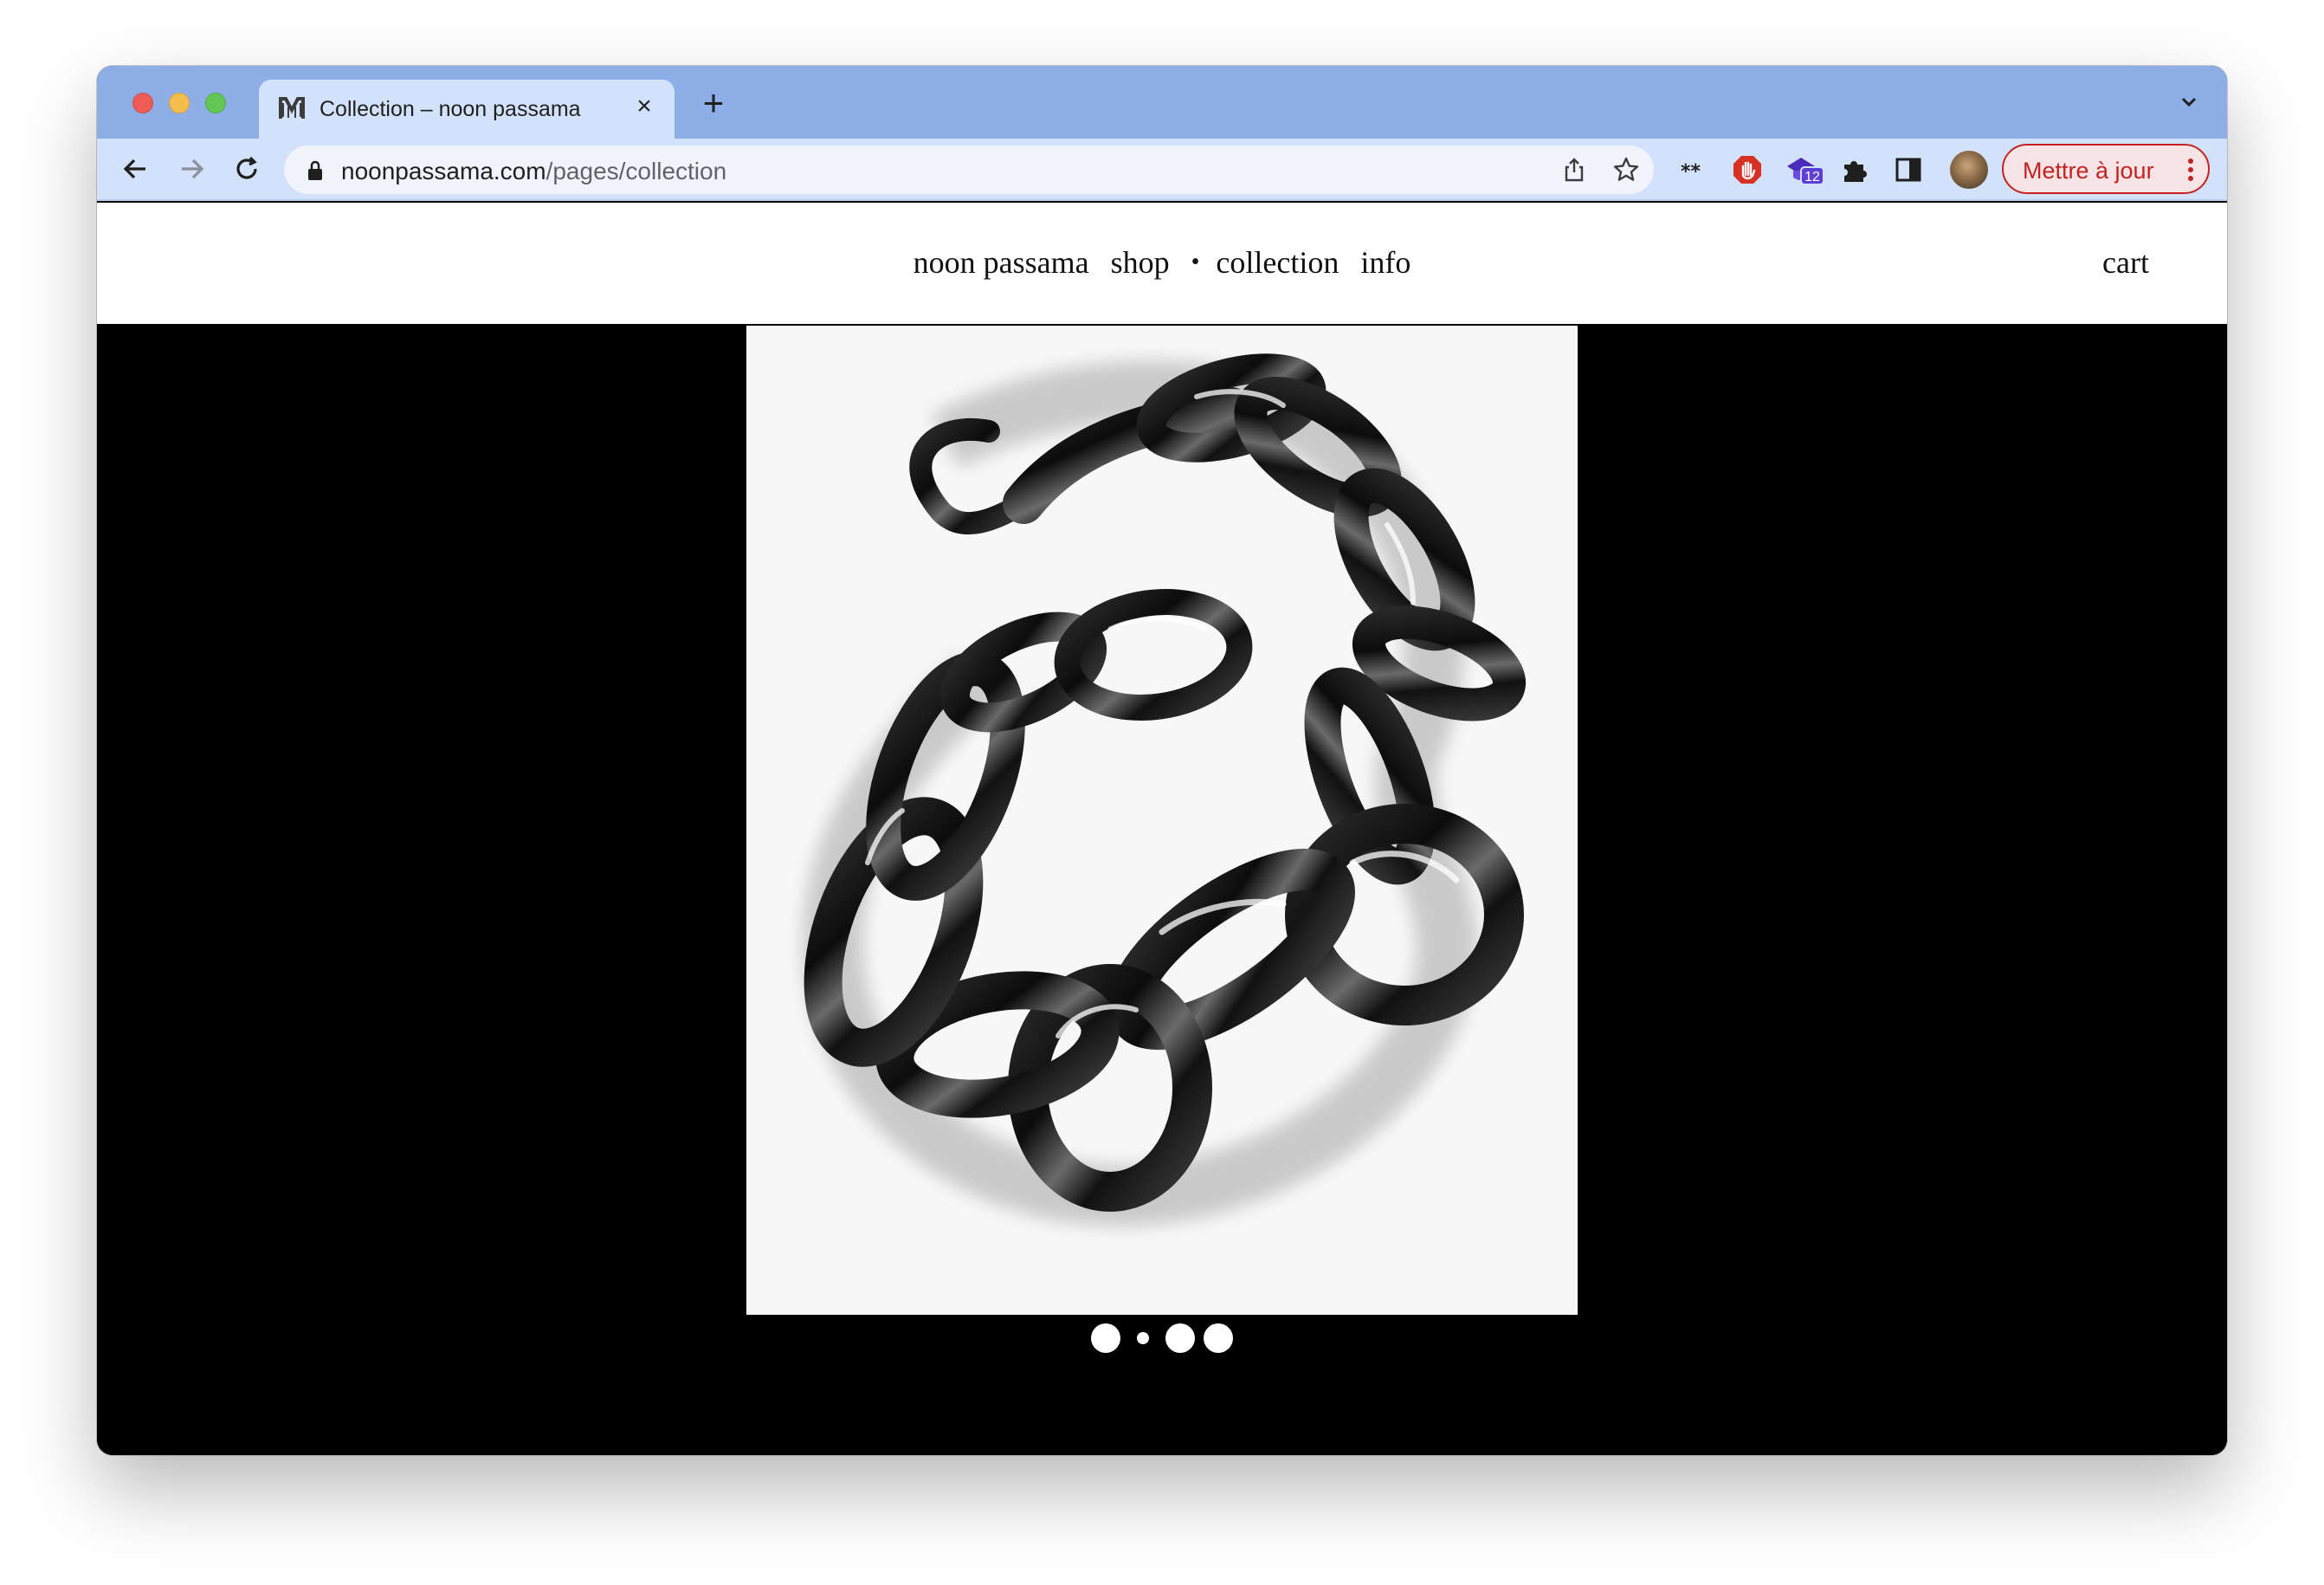 The height and width of the screenshot is (1585, 2324). Describe the element at coordinates (1143, 1338) in the screenshot. I see `carousel-dot-2-active` at that location.